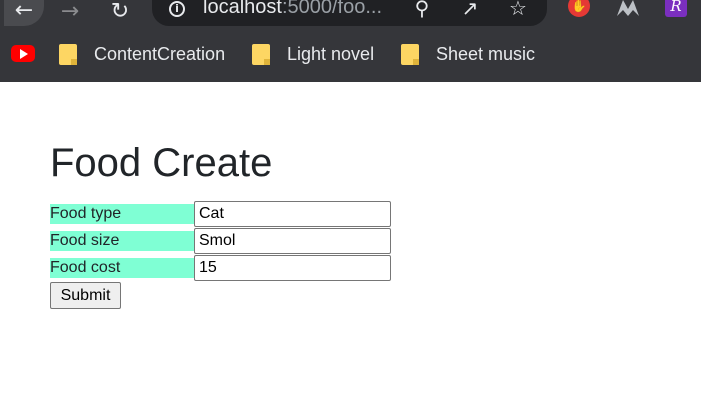 The image size is (701, 405). What do you see at coordinates (122, 268) in the screenshot?
I see `food-cost-label: Food cost` at bounding box center [122, 268].